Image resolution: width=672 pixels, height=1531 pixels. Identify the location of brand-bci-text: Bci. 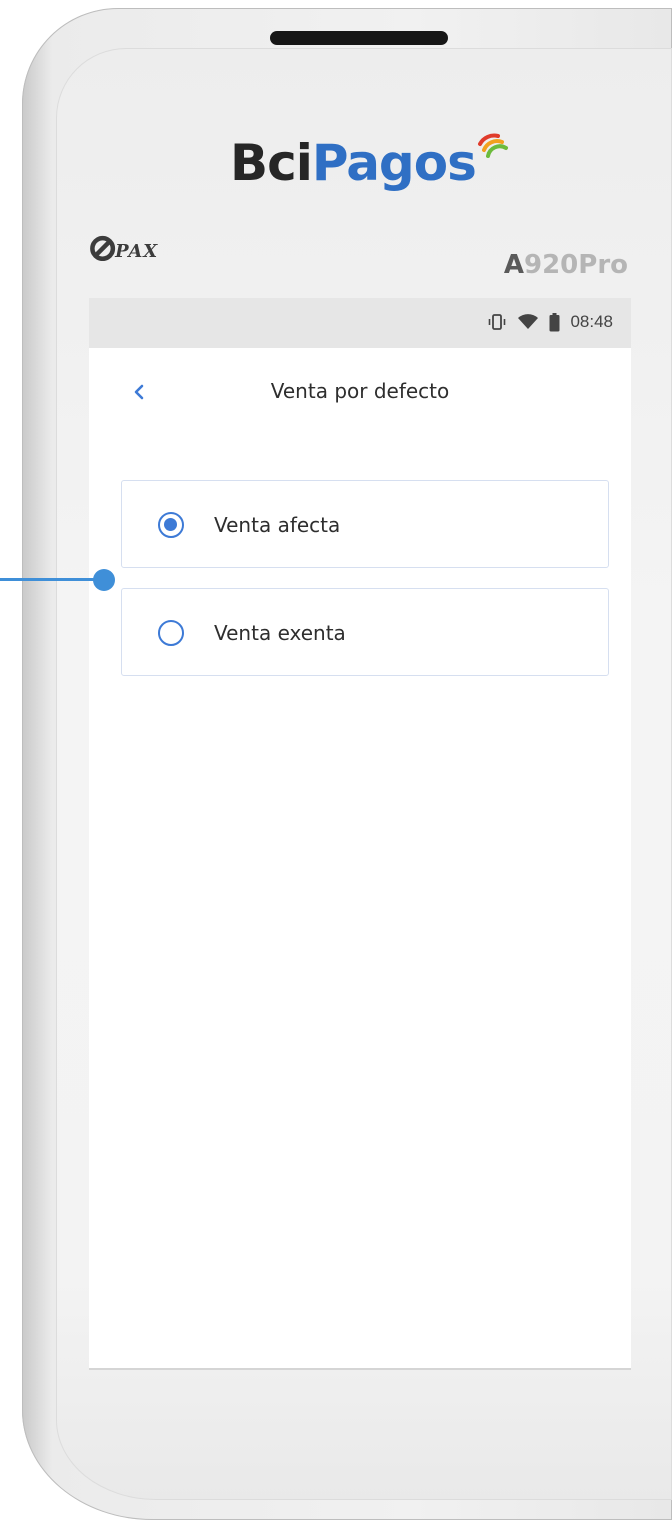
(271, 163).